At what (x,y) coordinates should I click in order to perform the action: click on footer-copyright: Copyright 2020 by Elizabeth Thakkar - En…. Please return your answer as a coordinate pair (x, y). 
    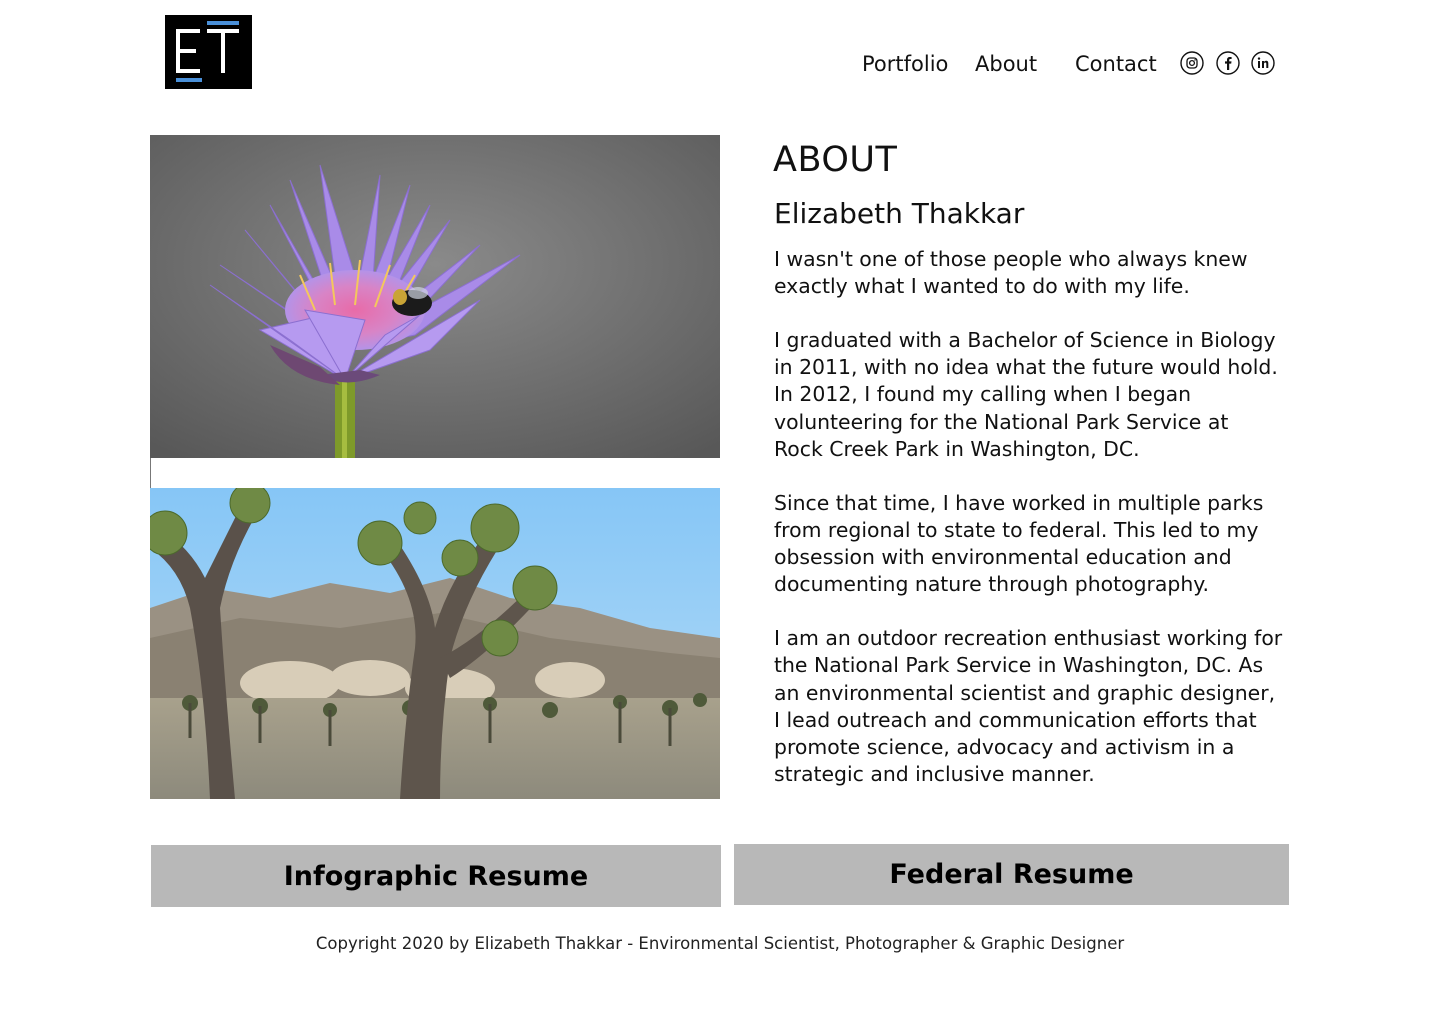
    Looking at the image, I should click on (720, 943).